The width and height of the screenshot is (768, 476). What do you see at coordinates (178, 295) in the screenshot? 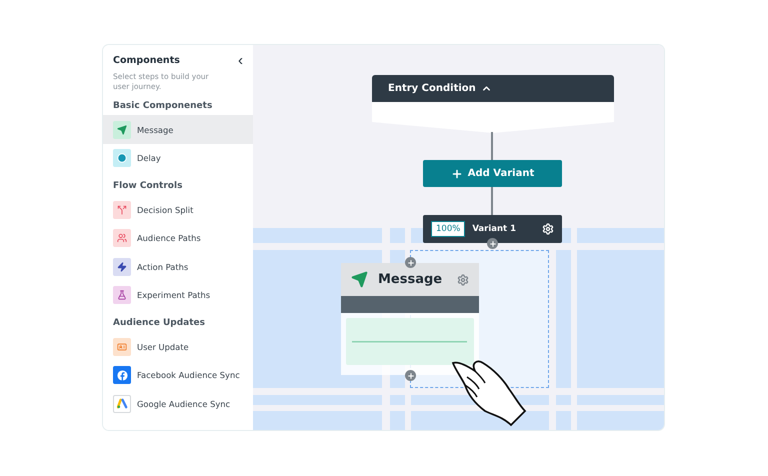
I see `component-item: Experiment Paths` at bounding box center [178, 295].